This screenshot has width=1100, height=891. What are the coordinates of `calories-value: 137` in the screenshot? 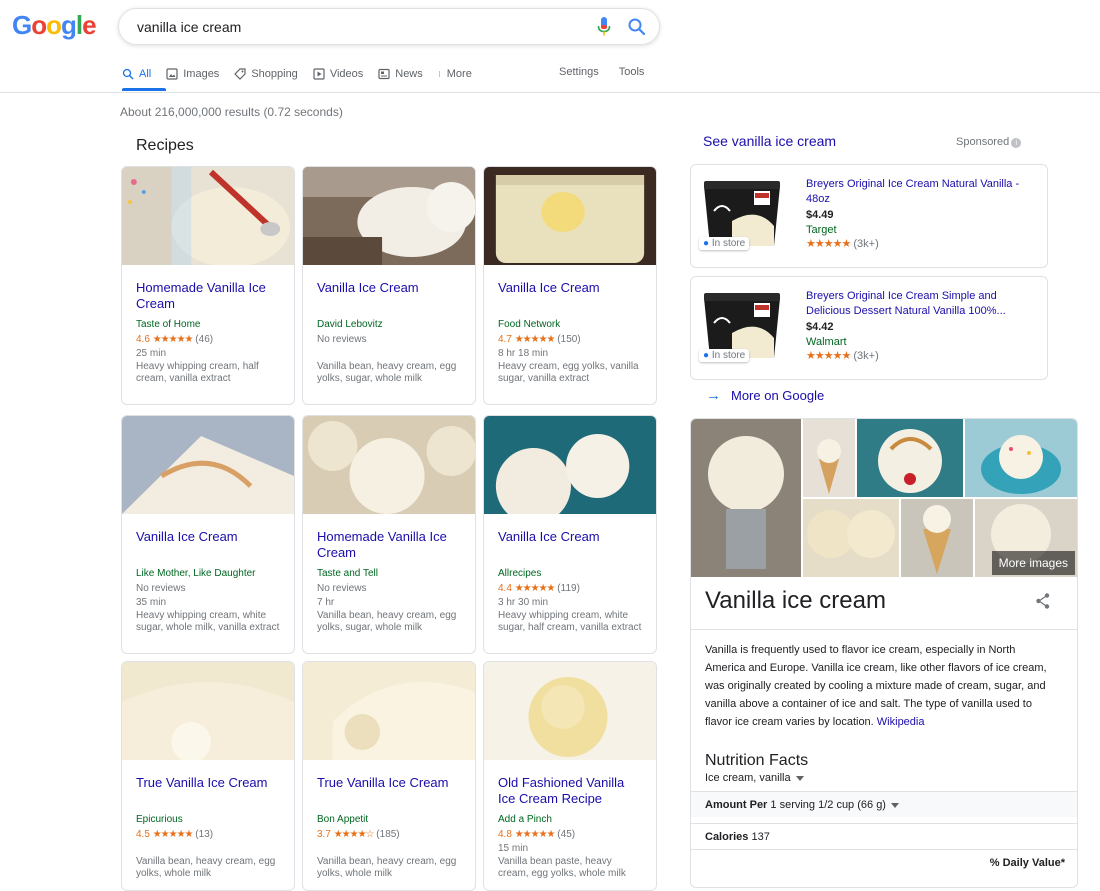 It's located at (760, 837).